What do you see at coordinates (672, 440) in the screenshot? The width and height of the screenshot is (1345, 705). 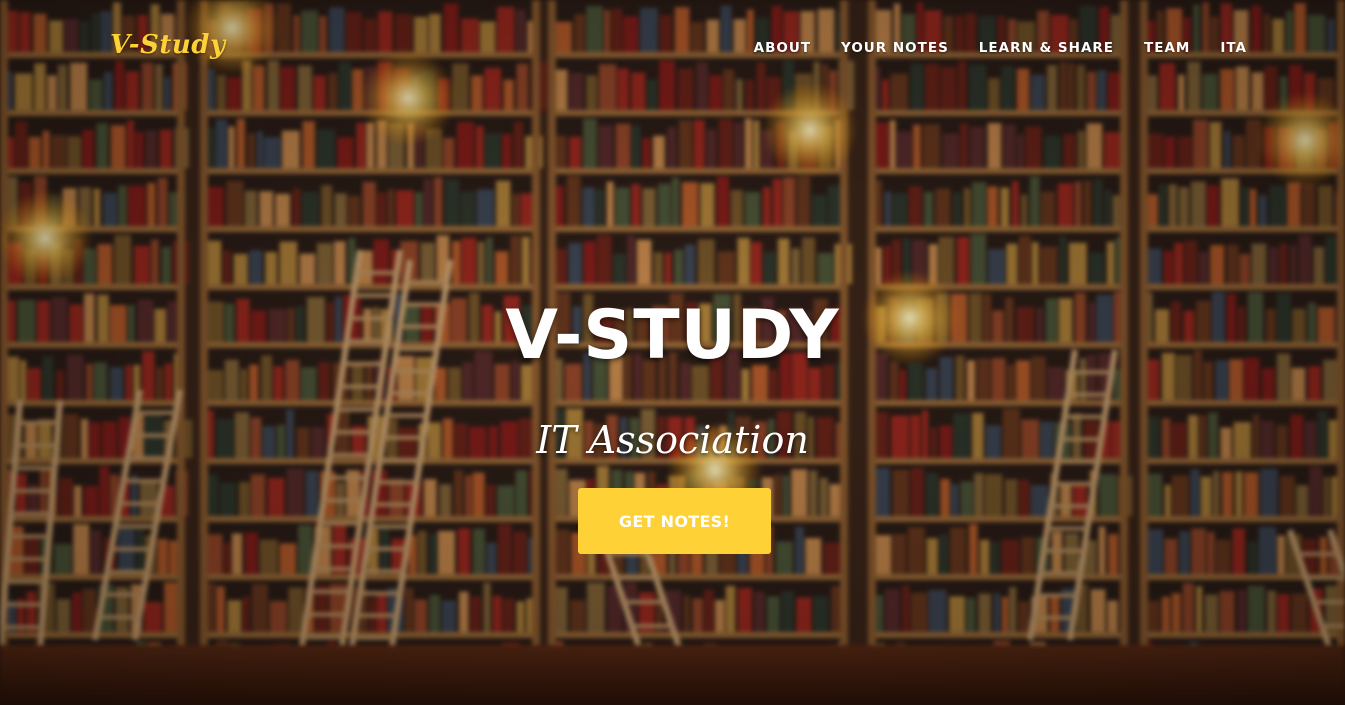 I see `hero-subtitle: IT Association` at bounding box center [672, 440].